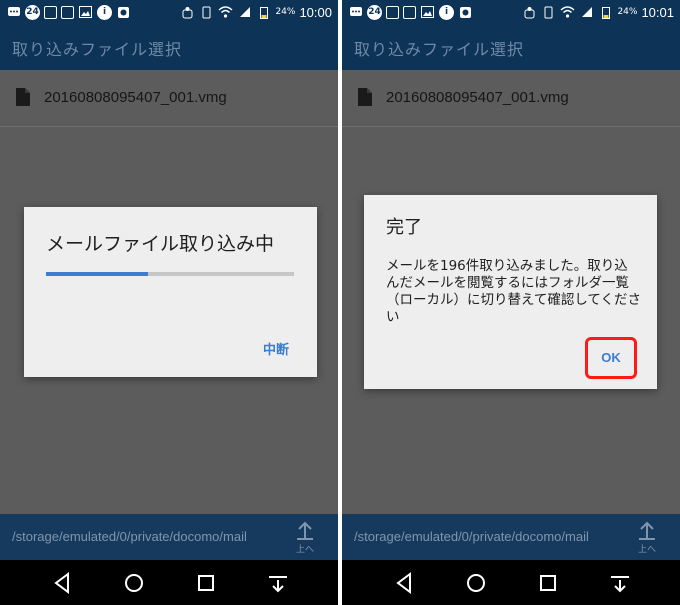  What do you see at coordinates (404, 227) in the screenshot?
I see `dialog-title: 完了` at bounding box center [404, 227].